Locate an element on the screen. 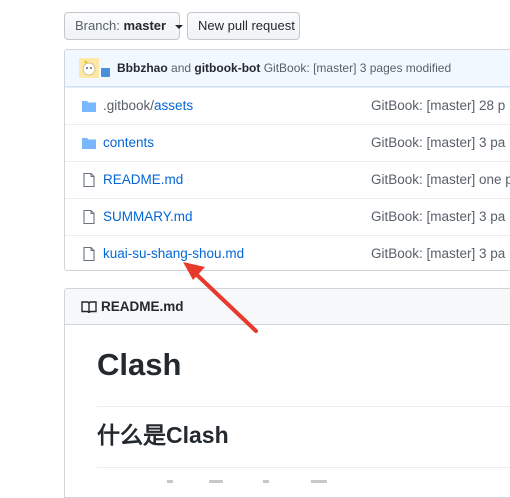 The image size is (510, 498). branch-value: master is located at coordinates (145, 25).